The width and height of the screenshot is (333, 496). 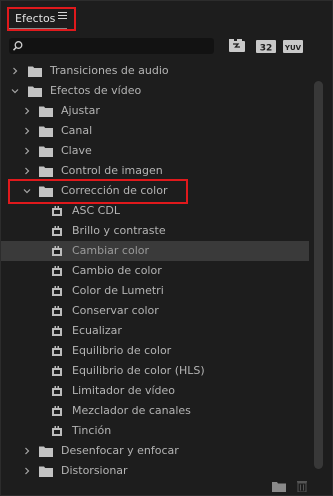 What do you see at coordinates (38, 28) in the screenshot?
I see `tab-underline` at bounding box center [38, 28].